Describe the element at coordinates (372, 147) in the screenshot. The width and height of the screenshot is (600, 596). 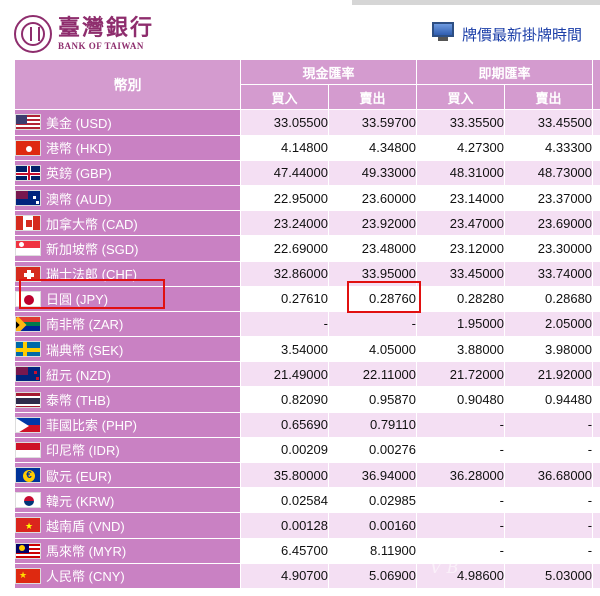
I see `cash-sell-cell: 4.34800` at that location.